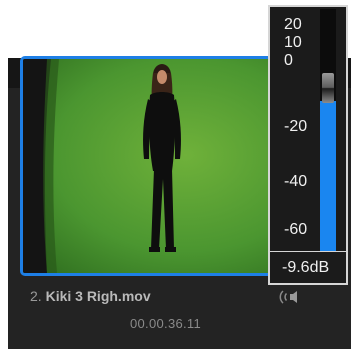  Describe the element at coordinates (288, 60) in the screenshot. I see `meter-scale-0: 0` at that location.